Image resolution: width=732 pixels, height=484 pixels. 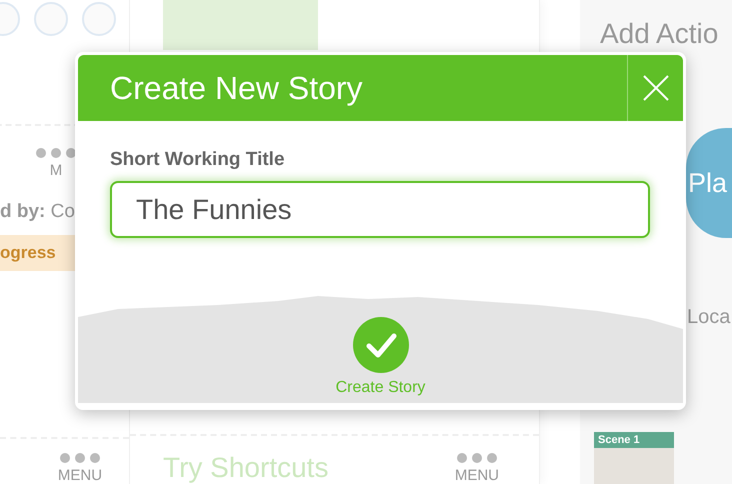 What do you see at coordinates (655, 88) in the screenshot?
I see `close-icon` at bounding box center [655, 88].